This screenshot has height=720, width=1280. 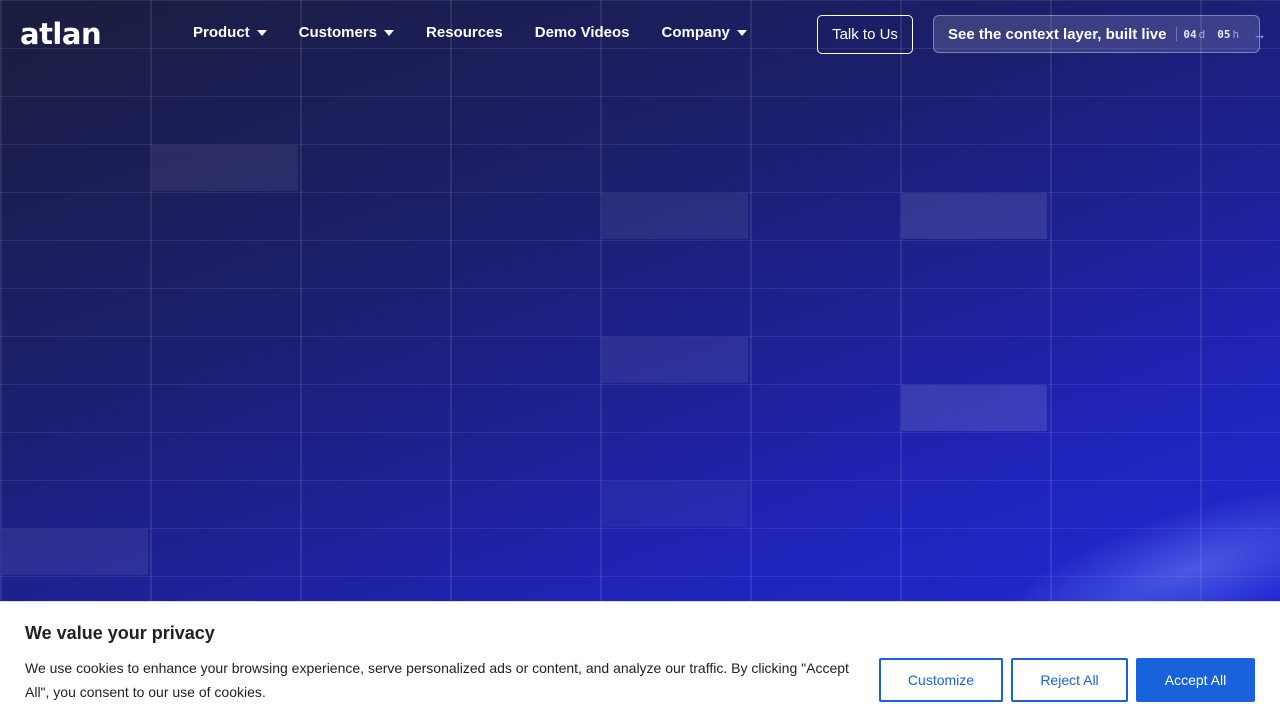 What do you see at coordinates (338, 32) in the screenshot?
I see `nav-item-label: Customers` at bounding box center [338, 32].